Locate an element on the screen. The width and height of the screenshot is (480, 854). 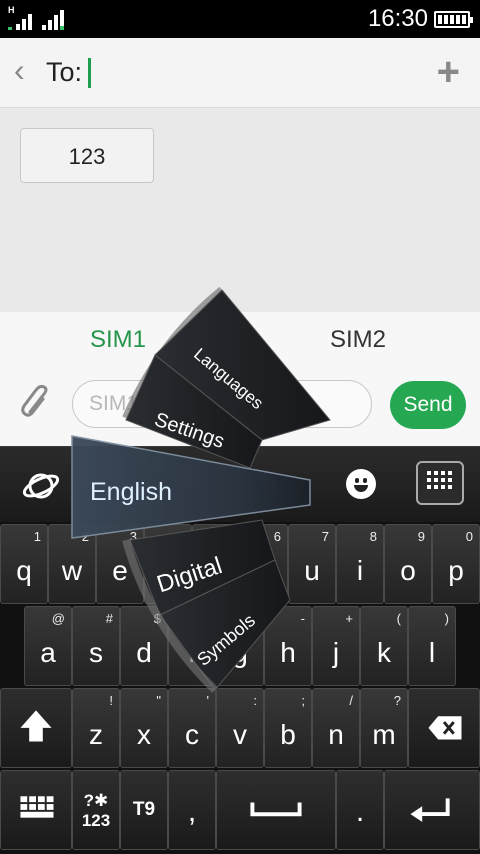
key-e: 3e is located at coordinates (120, 564).